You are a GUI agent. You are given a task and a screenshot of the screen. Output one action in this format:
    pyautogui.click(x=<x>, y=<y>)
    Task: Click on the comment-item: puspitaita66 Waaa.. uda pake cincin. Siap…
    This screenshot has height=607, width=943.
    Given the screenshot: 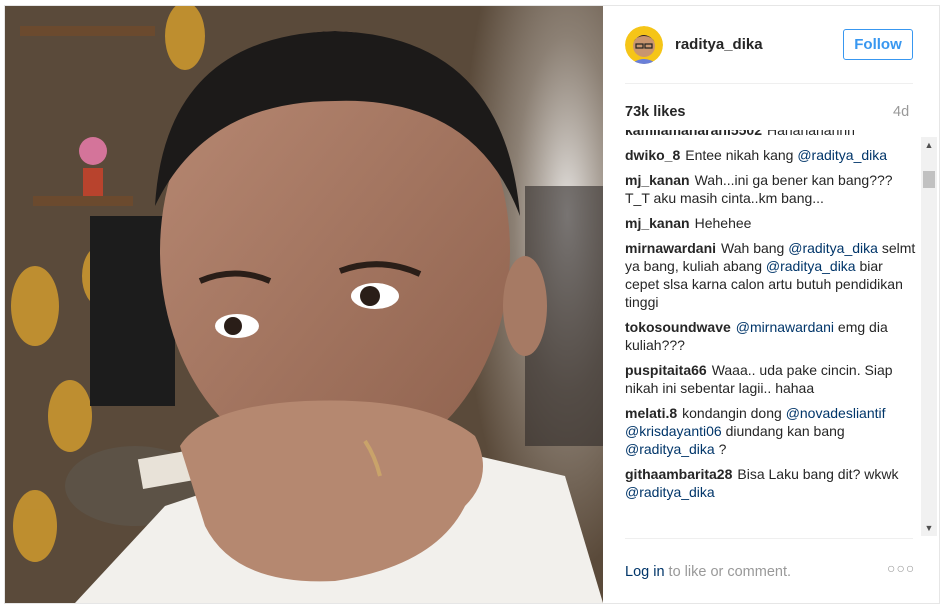 What is the action you would take?
    pyautogui.click(x=771, y=379)
    